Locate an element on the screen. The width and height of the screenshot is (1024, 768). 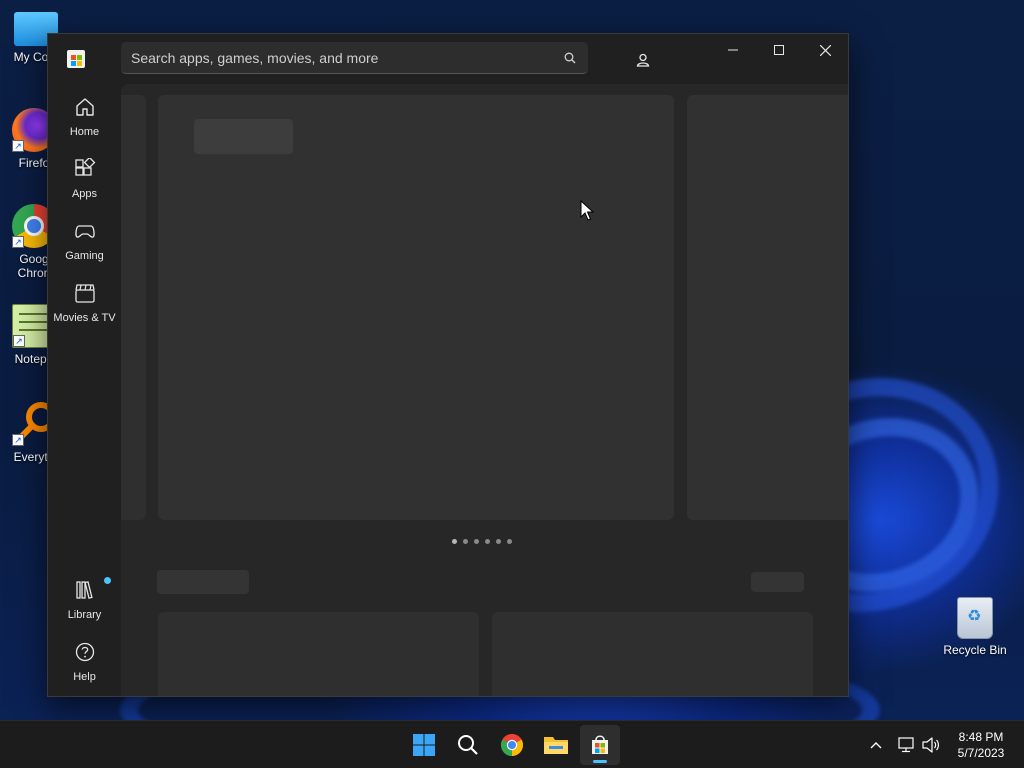
taskbar-file-explorer-button is located at coordinates (556, 745).